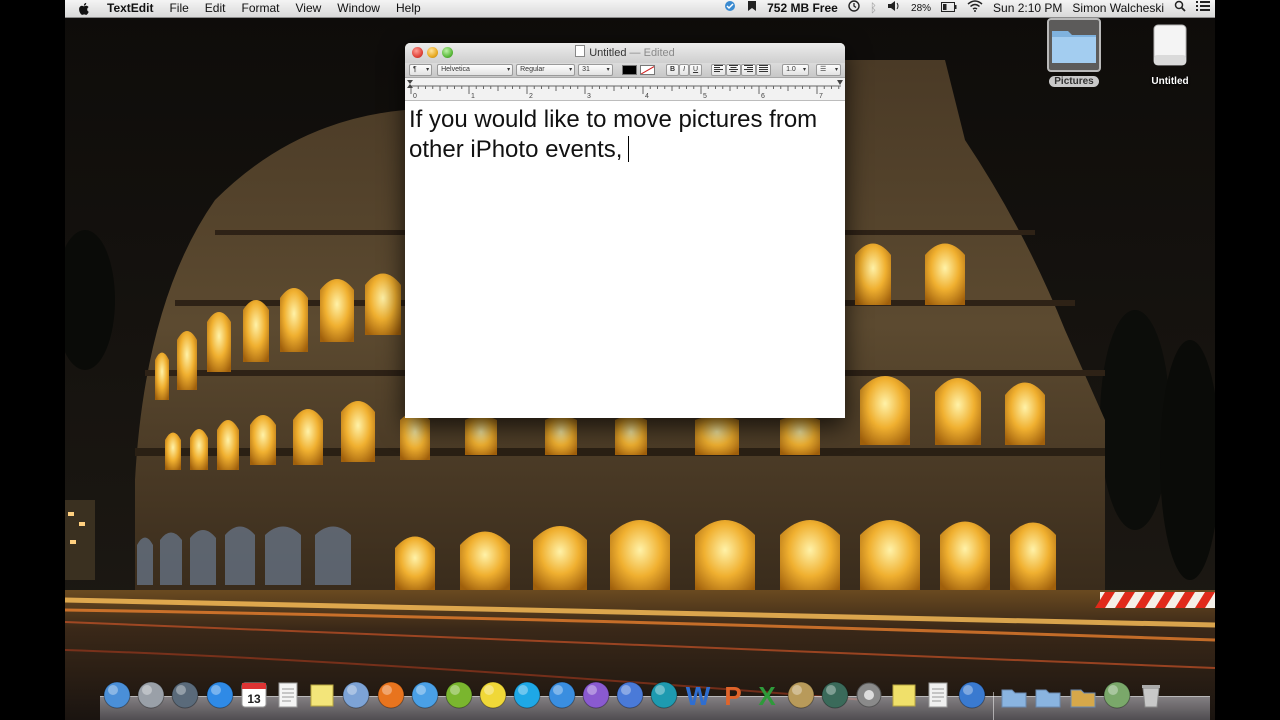 Image resolution: width=1280 pixels, height=720 pixels. I want to click on italic-button: I, so click(684, 70).